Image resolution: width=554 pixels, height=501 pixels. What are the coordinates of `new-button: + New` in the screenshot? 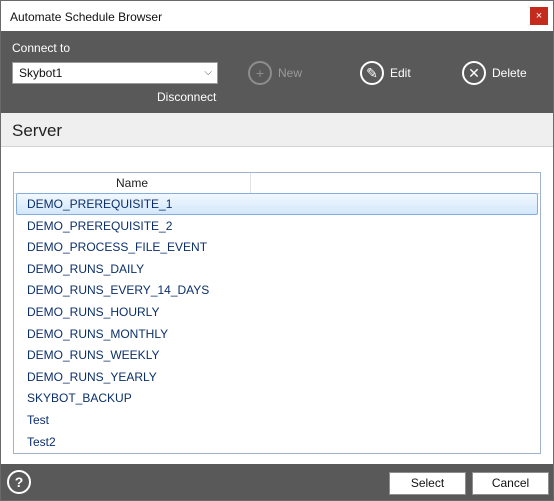 It's located at (275, 73).